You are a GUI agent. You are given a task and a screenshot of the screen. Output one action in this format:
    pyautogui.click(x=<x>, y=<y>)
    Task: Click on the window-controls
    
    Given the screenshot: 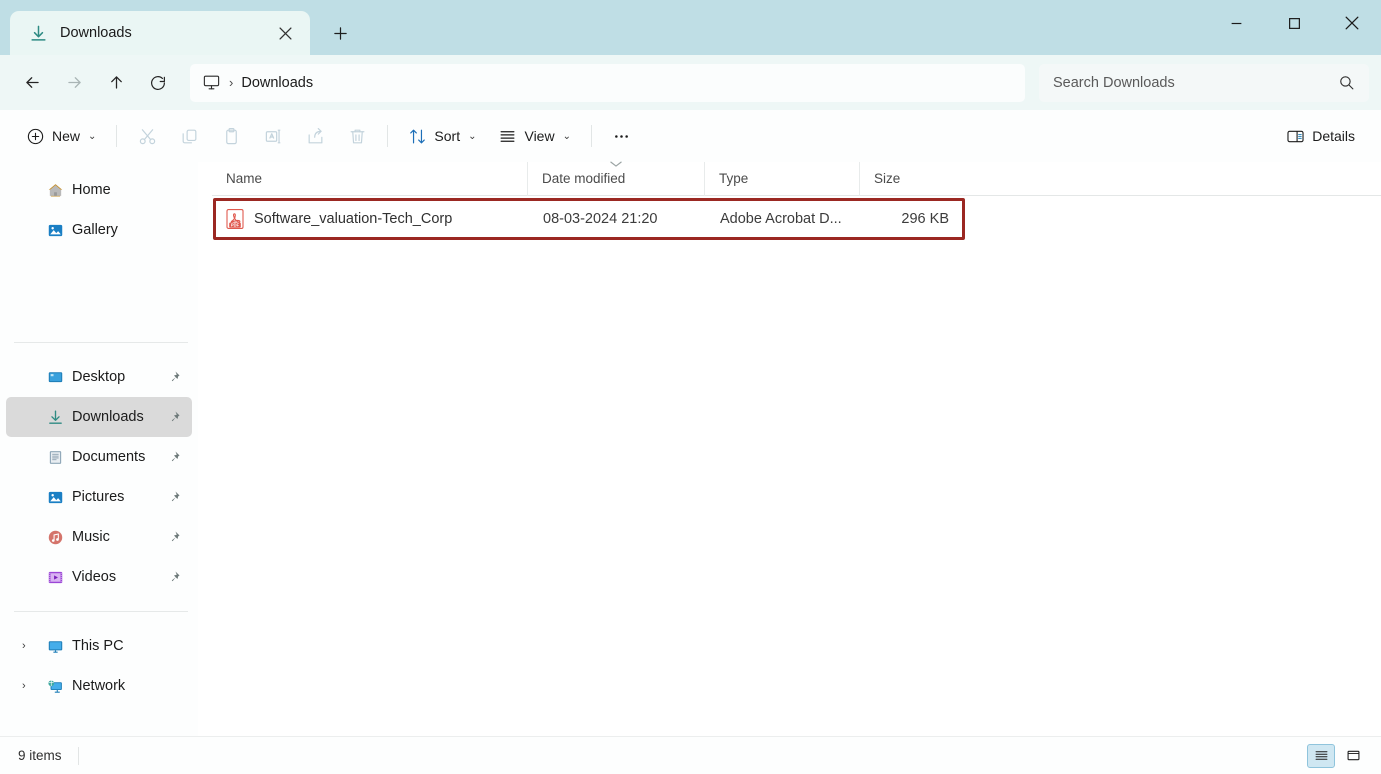 What is the action you would take?
    pyautogui.click(x=1294, y=23)
    